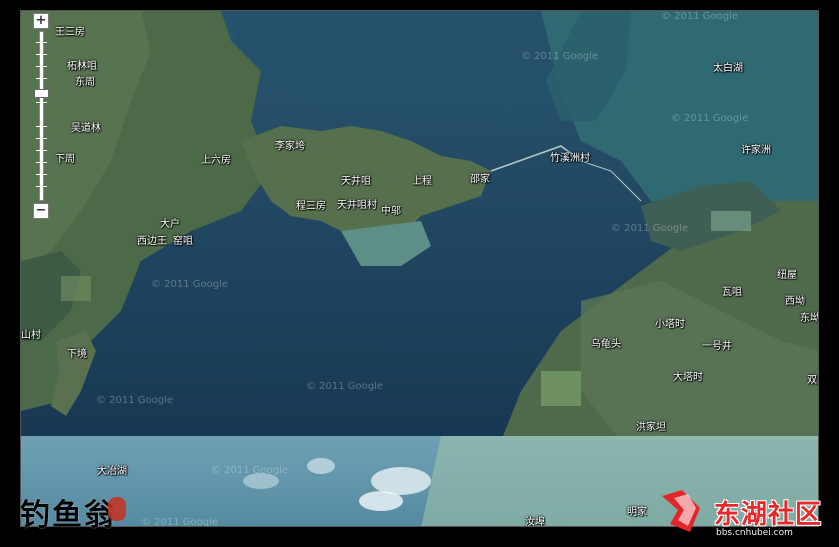 This screenshot has width=839, height=547. Describe the element at coordinates (728, 68) in the screenshot. I see `label-taibaihu: 太白湖` at that location.